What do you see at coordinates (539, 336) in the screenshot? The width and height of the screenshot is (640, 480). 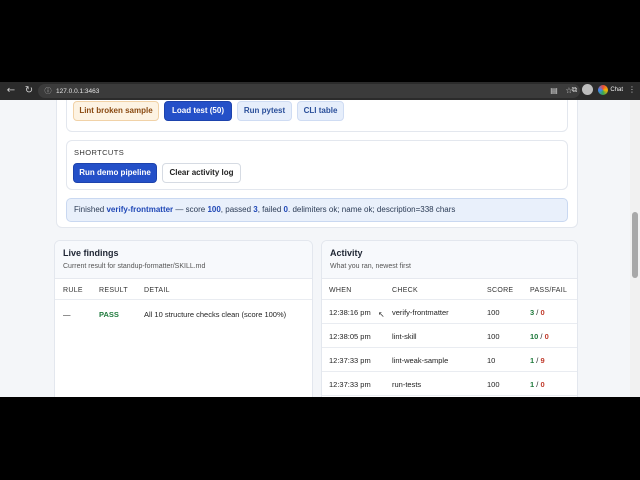 I see `activity-pass-fail: 10 / 0` at bounding box center [539, 336].